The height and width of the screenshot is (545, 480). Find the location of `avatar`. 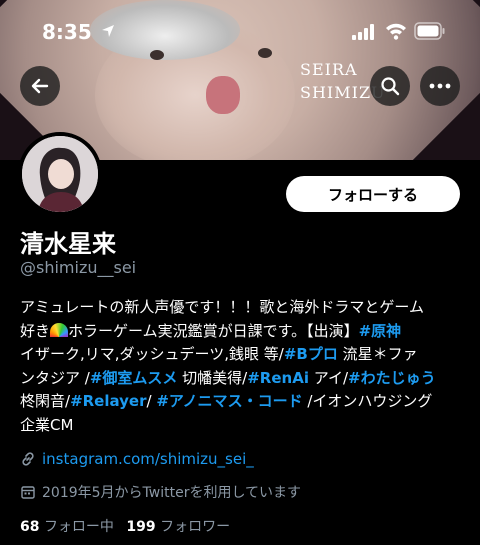

avatar is located at coordinates (60, 174).